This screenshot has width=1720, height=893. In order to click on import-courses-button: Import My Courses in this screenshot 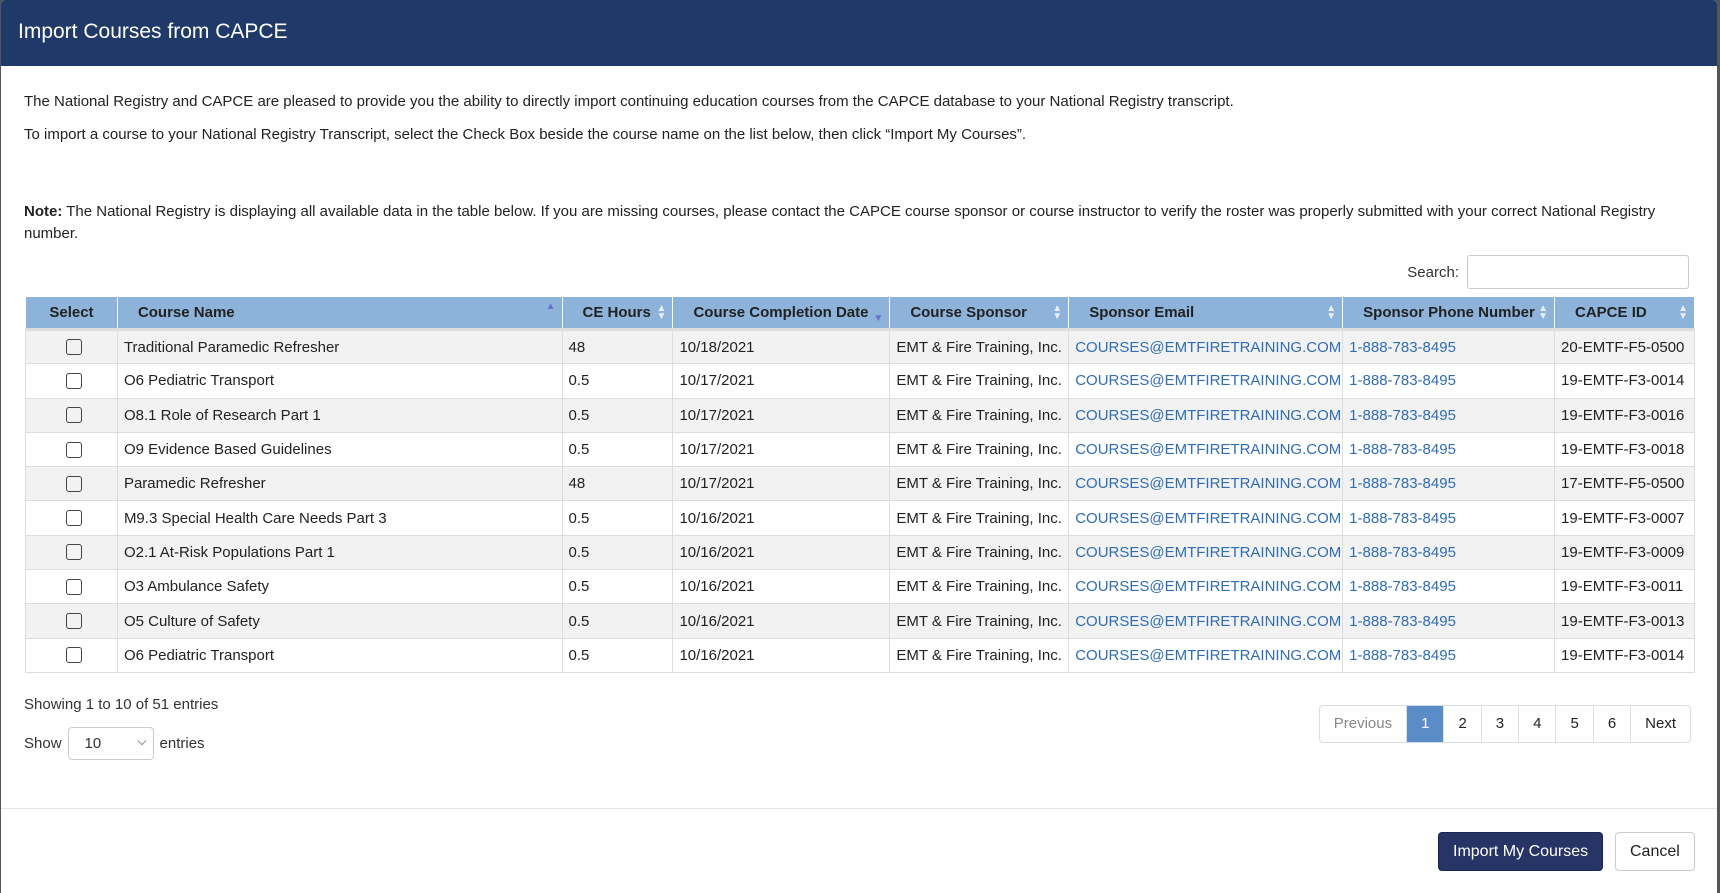, I will do `click(1521, 851)`.